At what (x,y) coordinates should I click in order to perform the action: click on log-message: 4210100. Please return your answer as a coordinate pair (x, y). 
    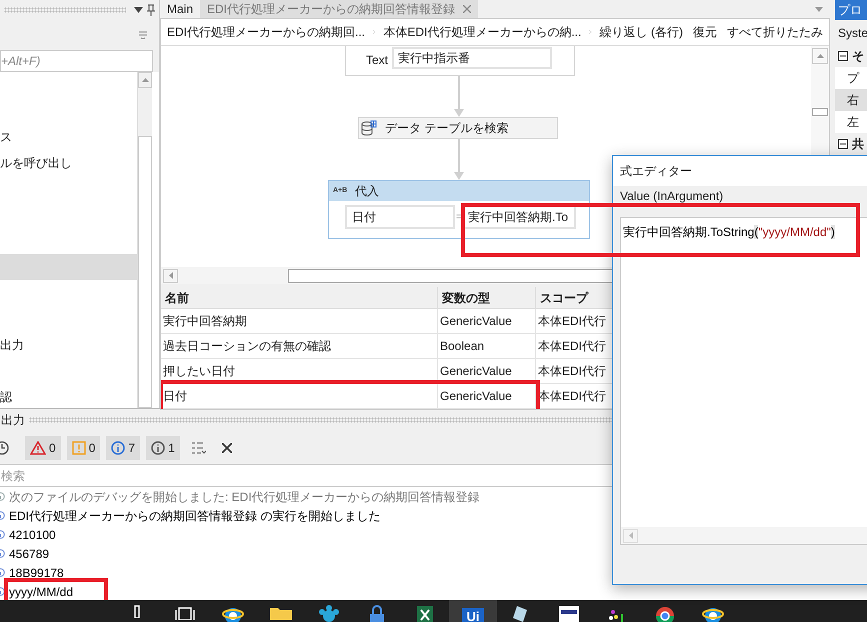
    Looking at the image, I should click on (32, 535).